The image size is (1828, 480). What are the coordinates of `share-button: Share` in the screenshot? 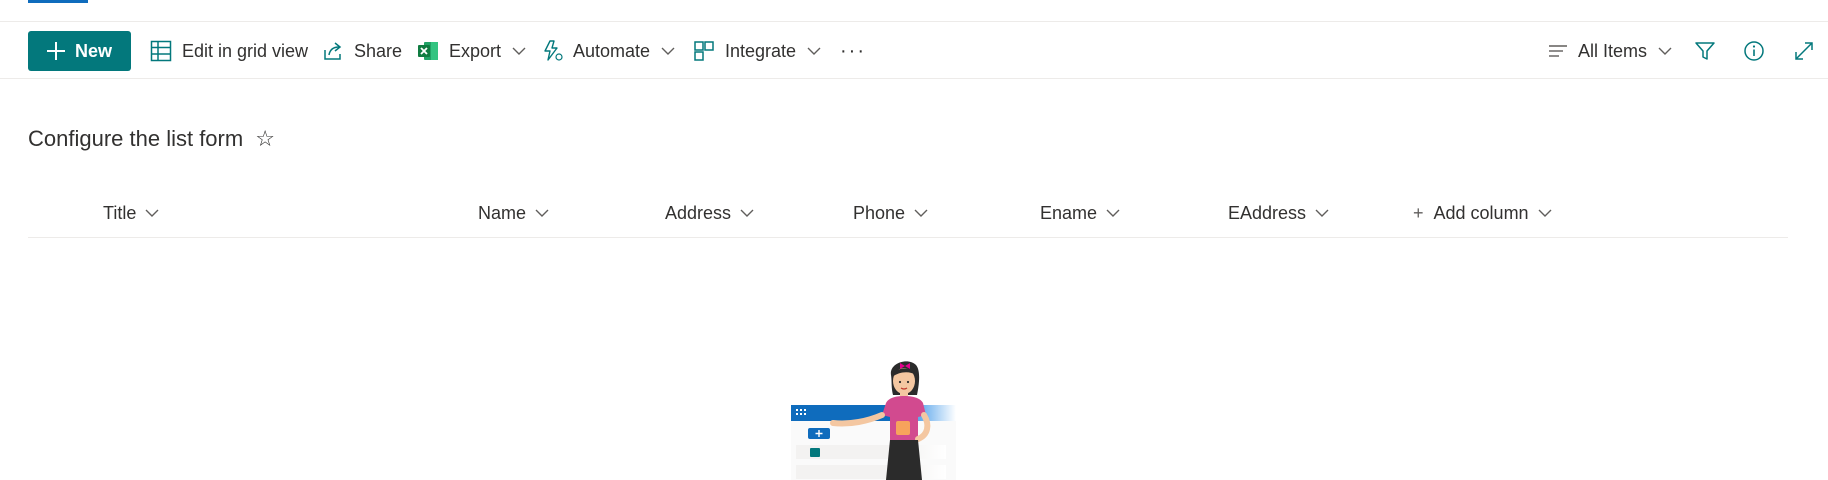 It's located at (362, 51).